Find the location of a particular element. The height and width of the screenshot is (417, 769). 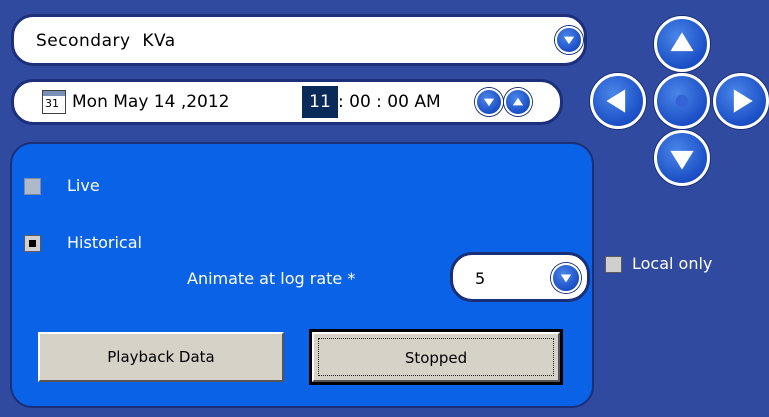

time-increment-button is located at coordinates (518, 102).